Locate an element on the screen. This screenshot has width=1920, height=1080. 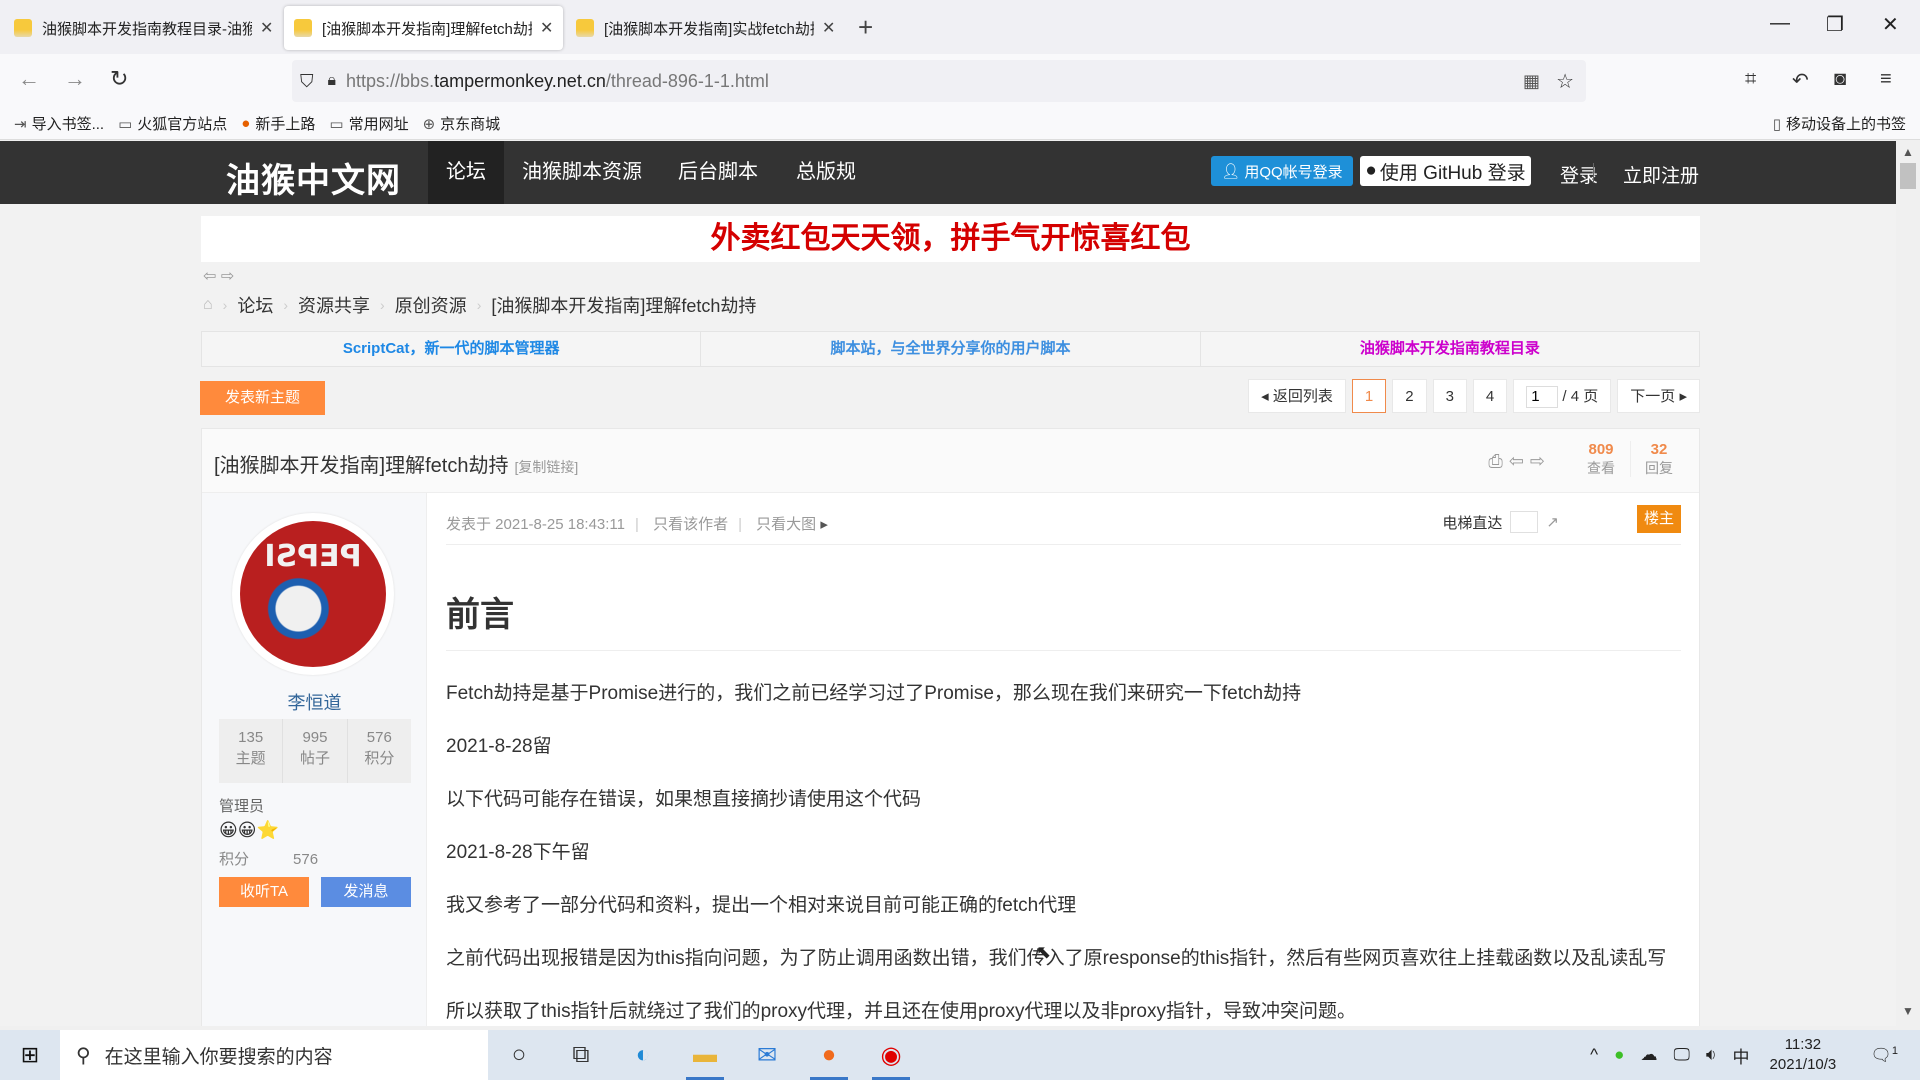
post-heading: 前言 is located at coordinates (1063, 619).